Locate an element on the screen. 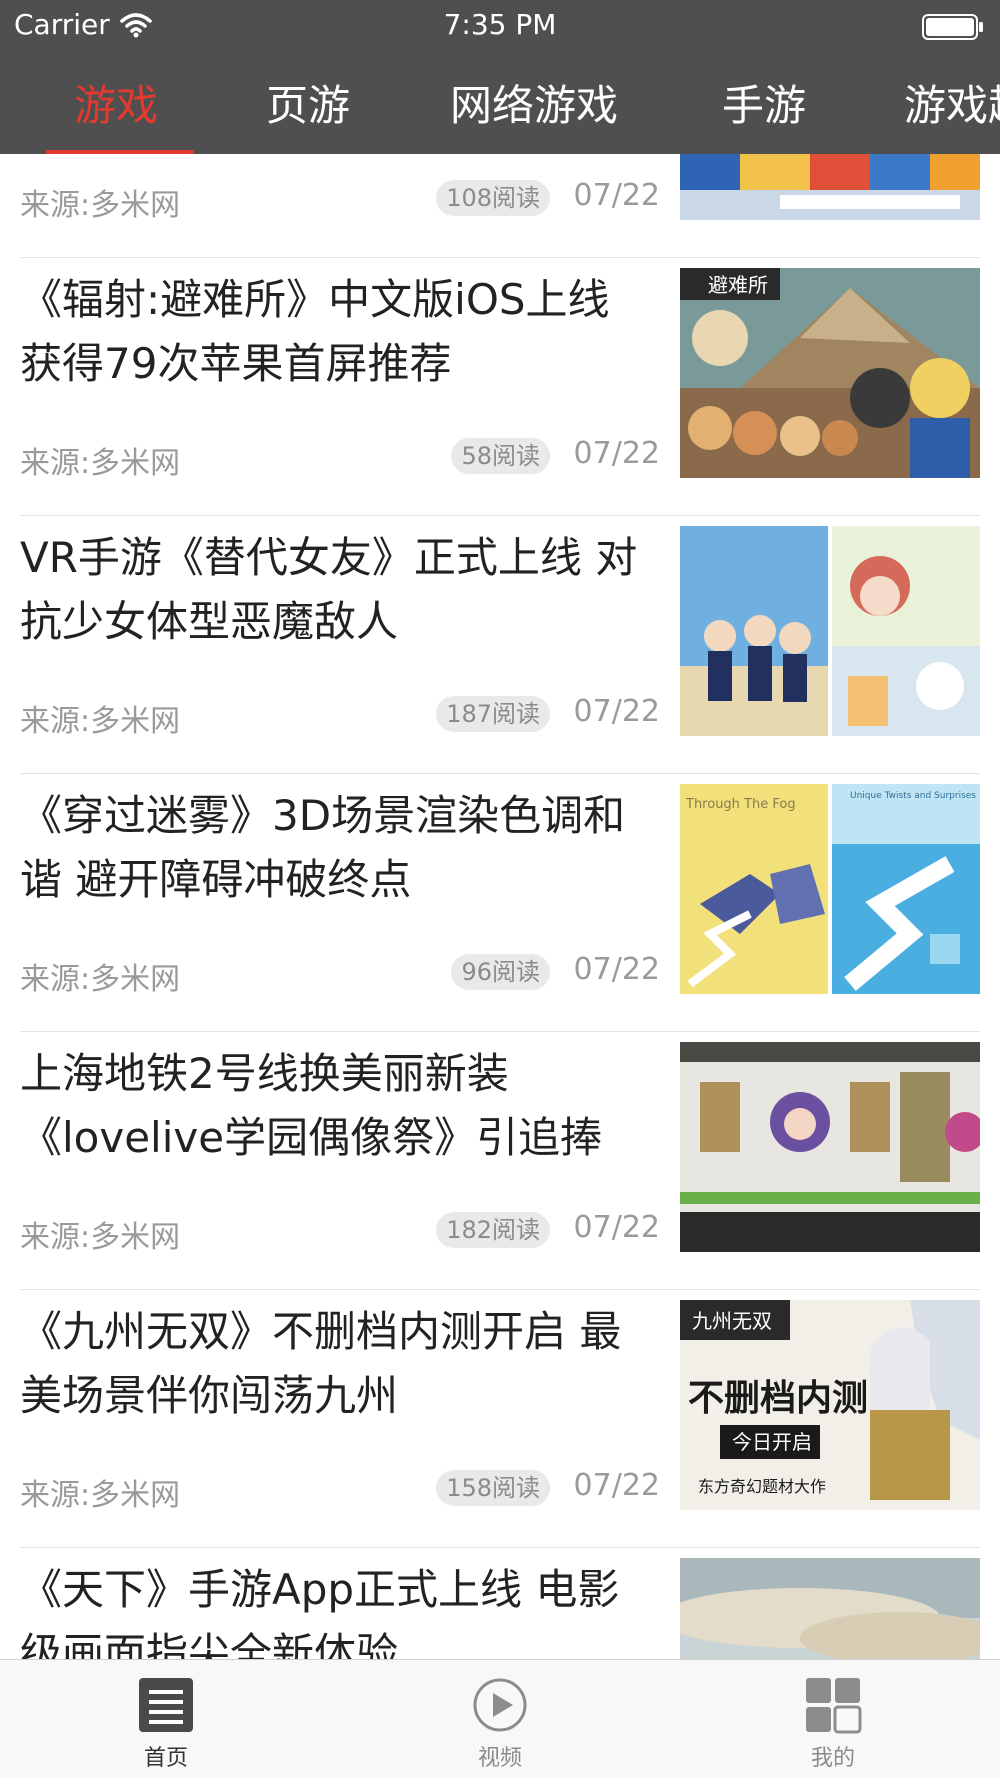  tab-web-game: 页游 is located at coordinates (308, 102).